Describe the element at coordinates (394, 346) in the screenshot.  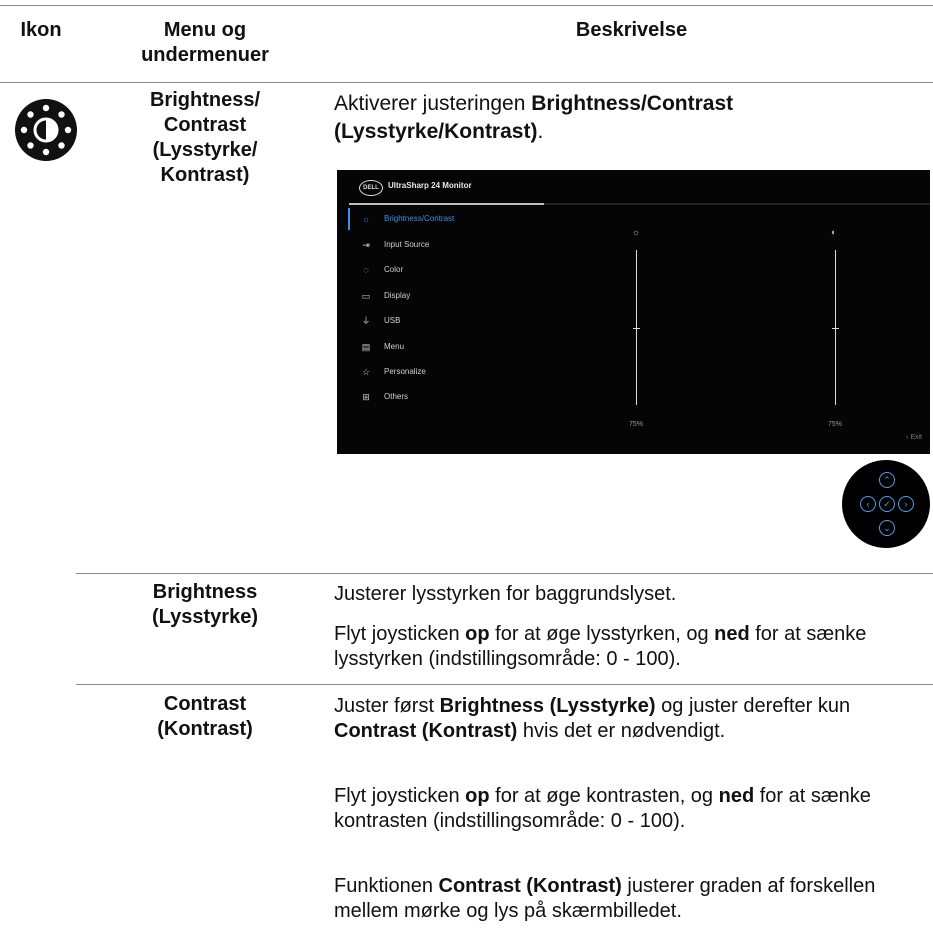
I see `osd-item-label: Menu` at that location.